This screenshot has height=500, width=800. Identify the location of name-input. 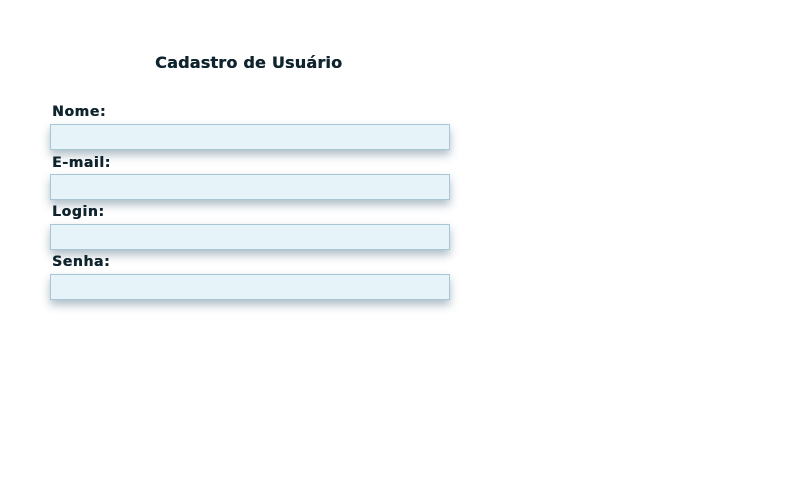
(250, 137).